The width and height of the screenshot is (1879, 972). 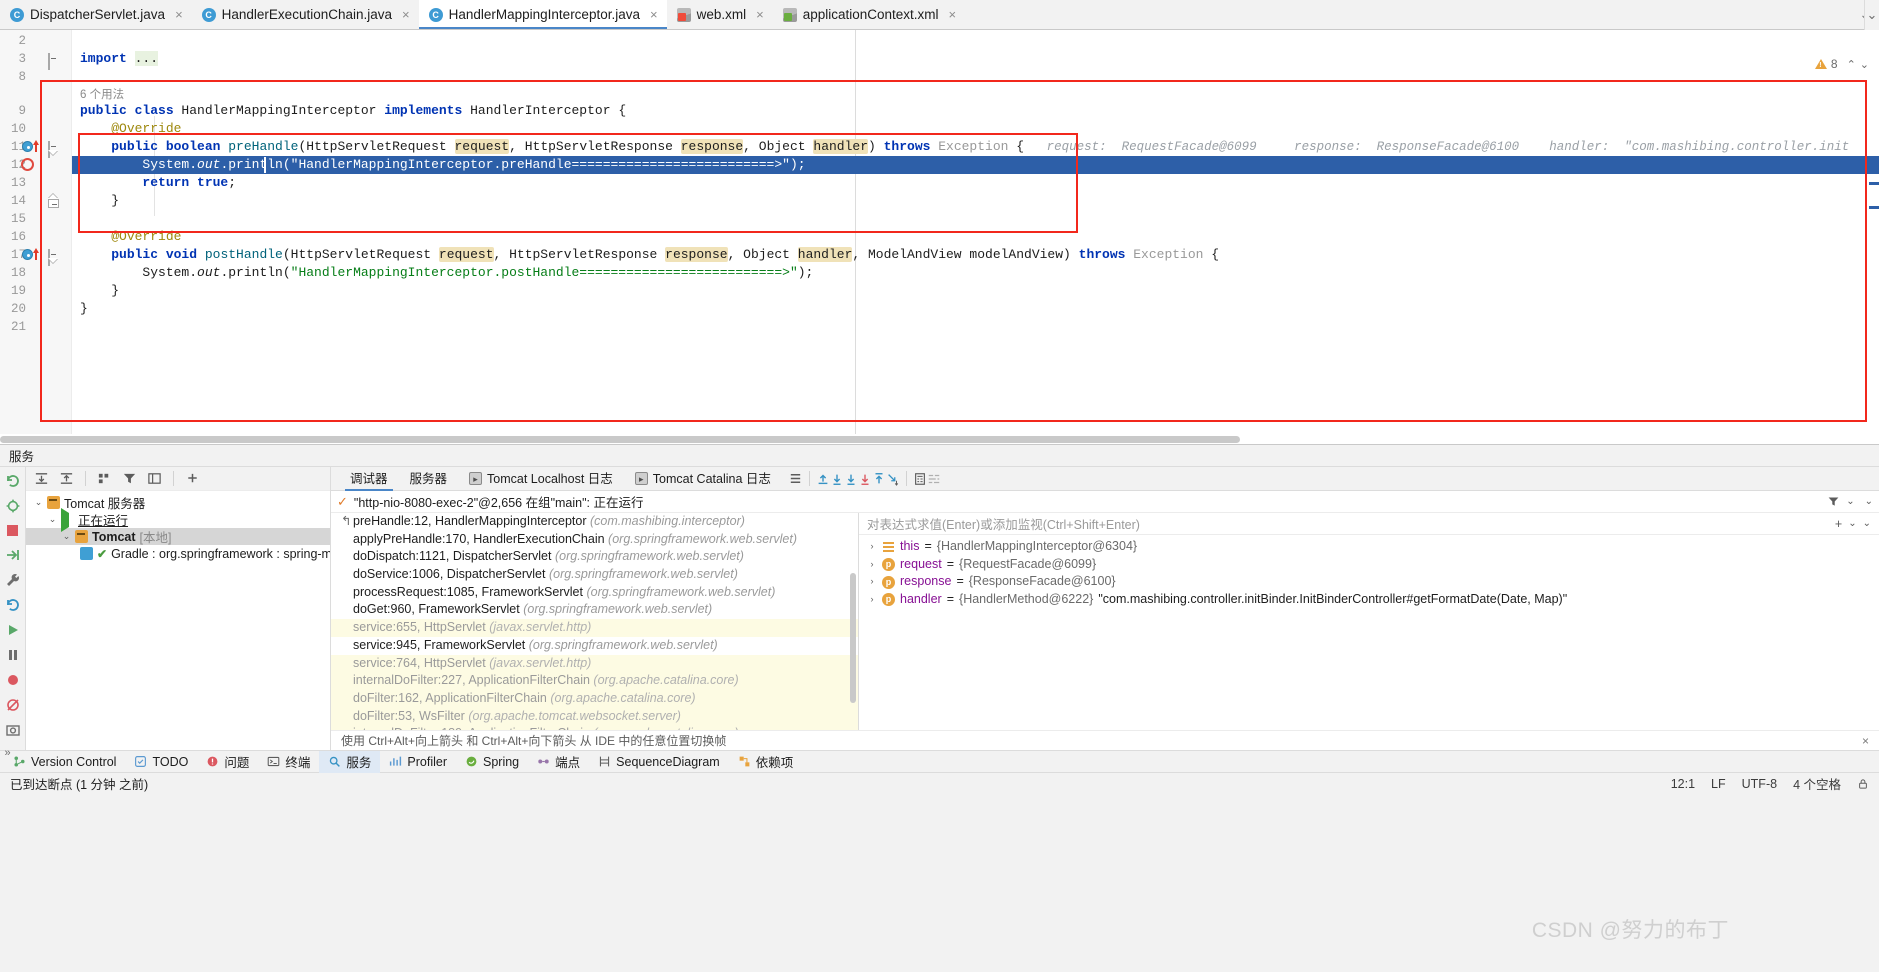 I want to click on tab-server: 服务器, so click(x=429, y=479).